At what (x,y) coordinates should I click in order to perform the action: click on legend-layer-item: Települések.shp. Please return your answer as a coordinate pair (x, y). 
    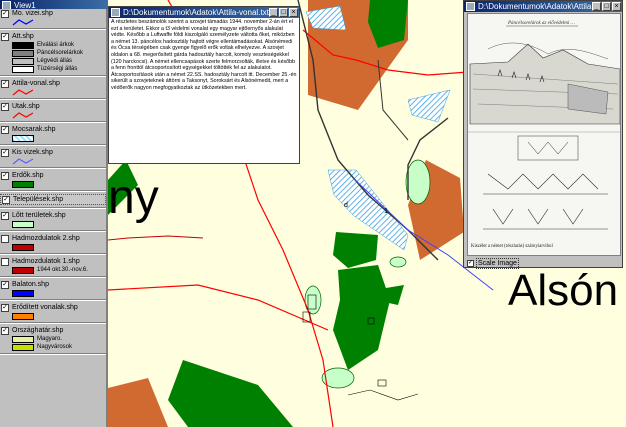
    Looking at the image, I should click on (53, 199).